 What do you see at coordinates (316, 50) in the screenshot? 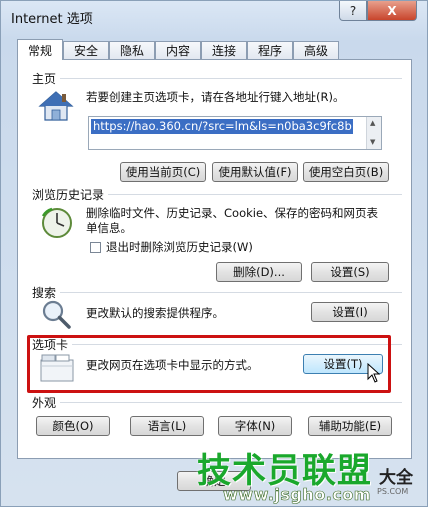
I see `tab-advanced: 高级` at bounding box center [316, 50].